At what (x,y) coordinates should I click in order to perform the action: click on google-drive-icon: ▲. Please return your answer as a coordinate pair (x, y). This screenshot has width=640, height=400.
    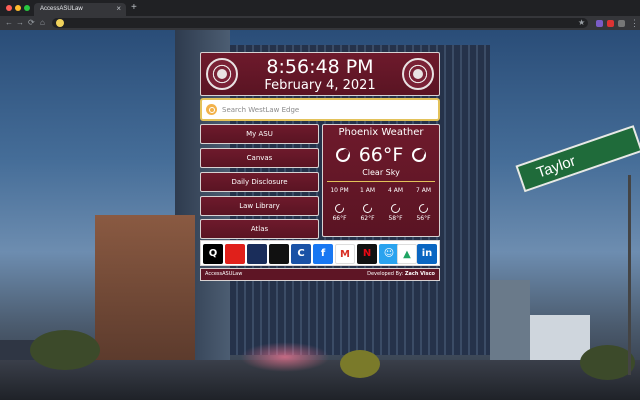
    Looking at the image, I should click on (407, 254).